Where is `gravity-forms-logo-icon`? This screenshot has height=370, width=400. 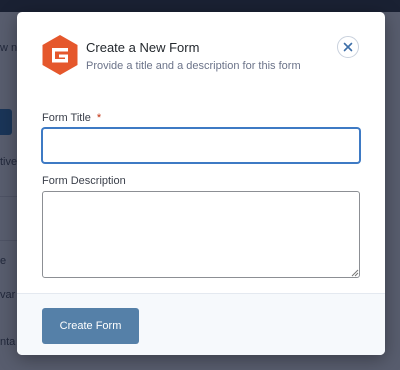
gravity-forms-logo-icon is located at coordinates (60, 55).